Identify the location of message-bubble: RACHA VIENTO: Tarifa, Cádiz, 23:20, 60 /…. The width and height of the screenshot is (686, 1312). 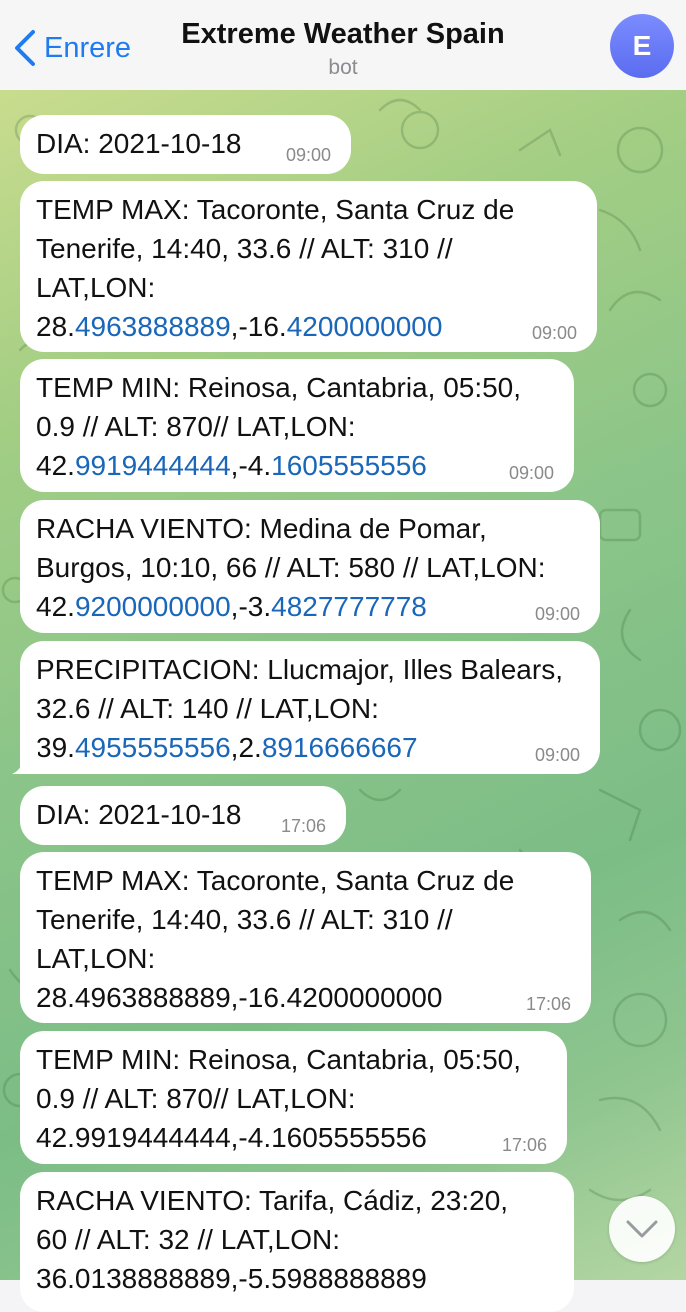
(297, 1242).